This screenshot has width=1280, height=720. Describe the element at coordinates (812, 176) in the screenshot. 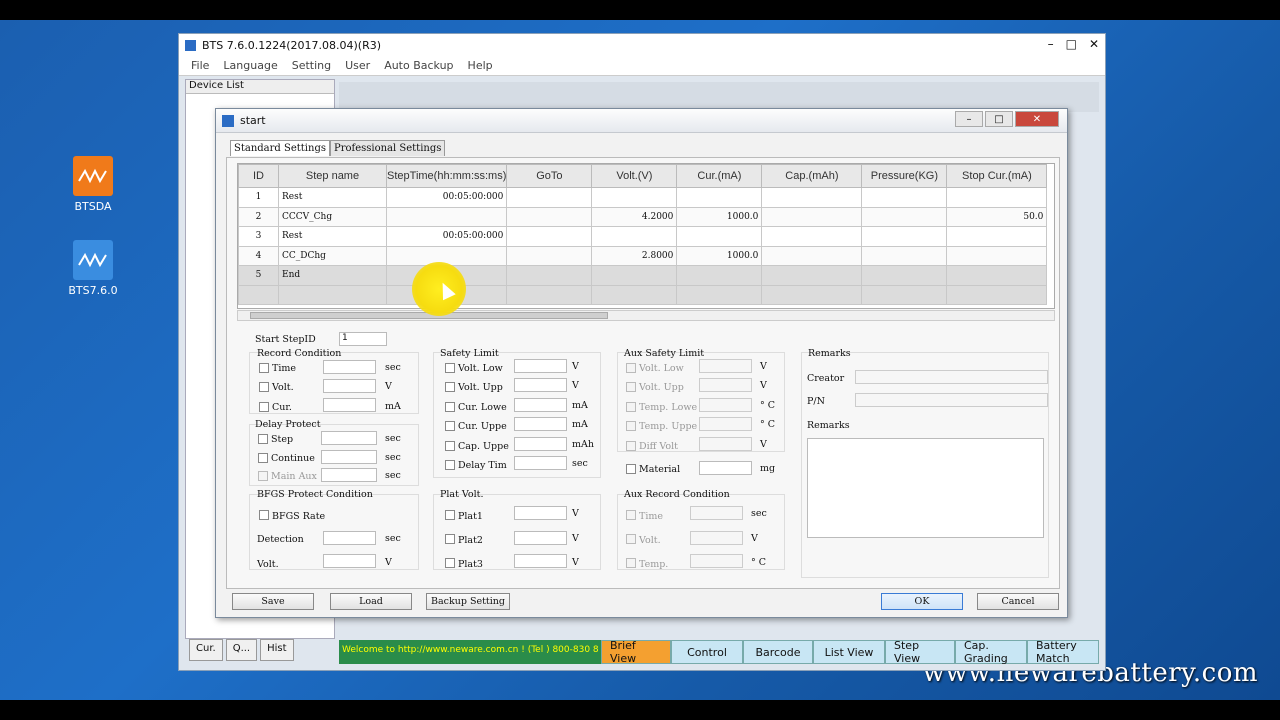

I see `col-cap: Cap.(mAh)` at that location.